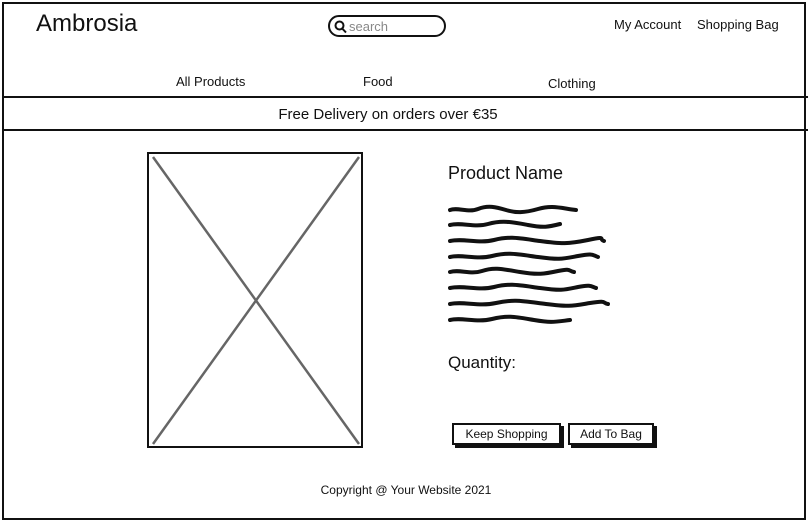  I want to click on search-box, so click(387, 26).